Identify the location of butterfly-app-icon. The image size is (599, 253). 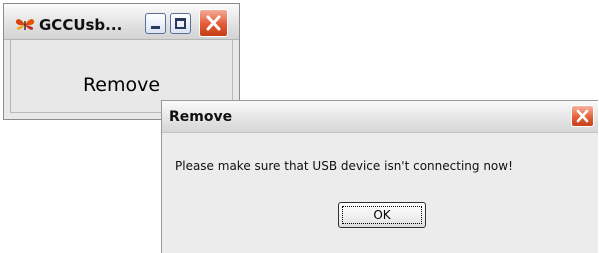
(25, 25).